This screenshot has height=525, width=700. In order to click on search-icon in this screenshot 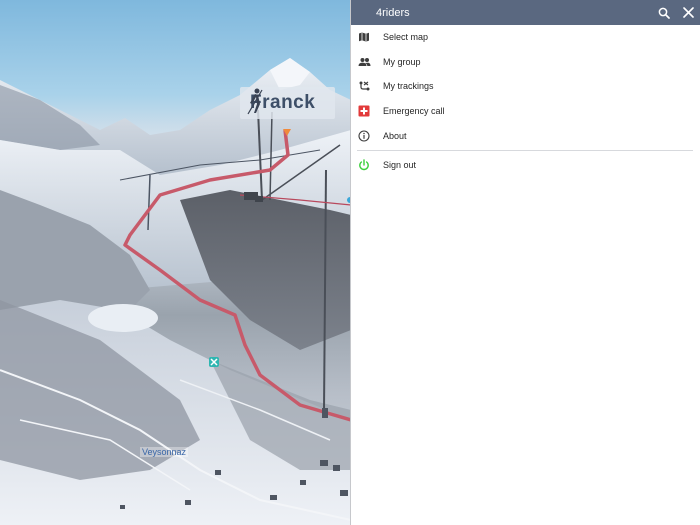, I will do `click(664, 13)`.